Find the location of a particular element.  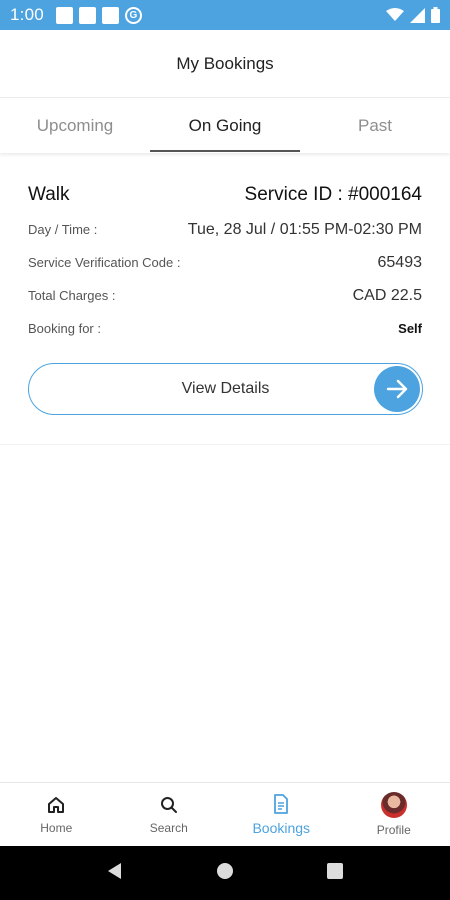

view-details-button: View Details is located at coordinates (225, 389).